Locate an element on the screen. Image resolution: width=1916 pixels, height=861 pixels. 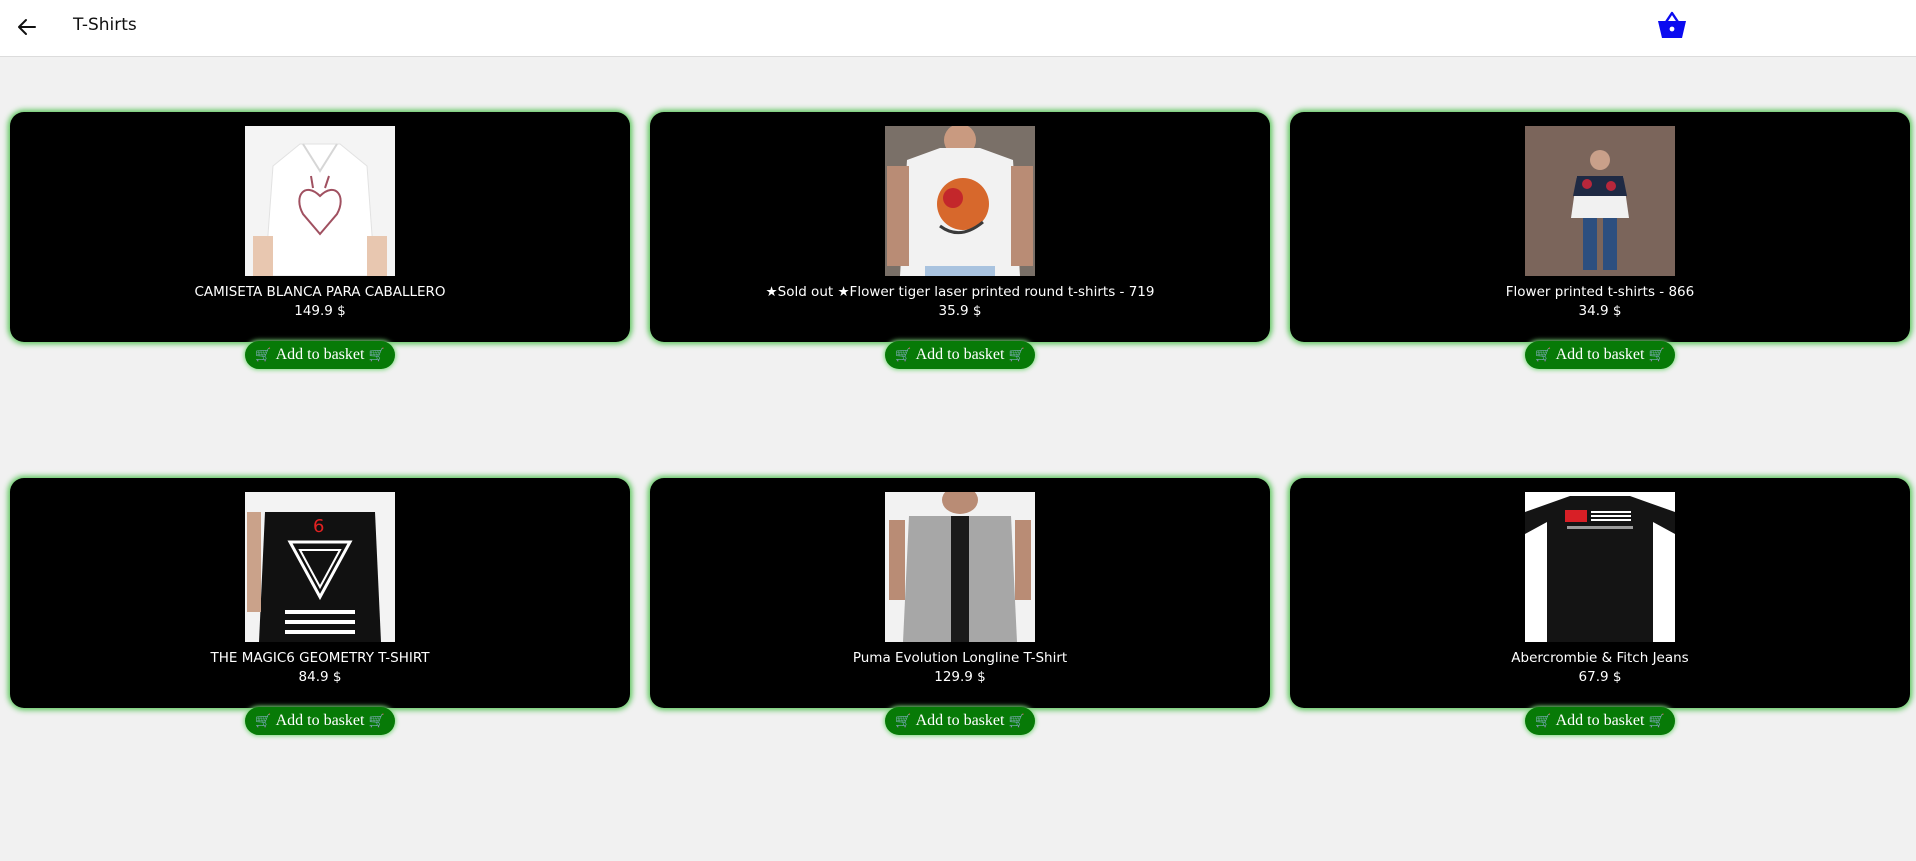
product-name: THE MAGIC6 GEOMETRY T-SHIRT is located at coordinates (320, 658).